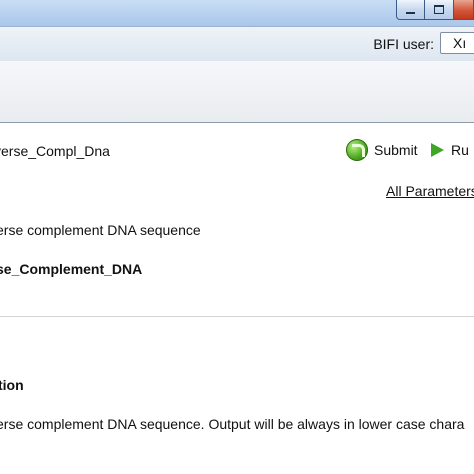 The image size is (474, 474). What do you see at coordinates (55, 151) in the screenshot?
I see `tool-title: verse_Compl_Dna` at bounding box center [55, 151].